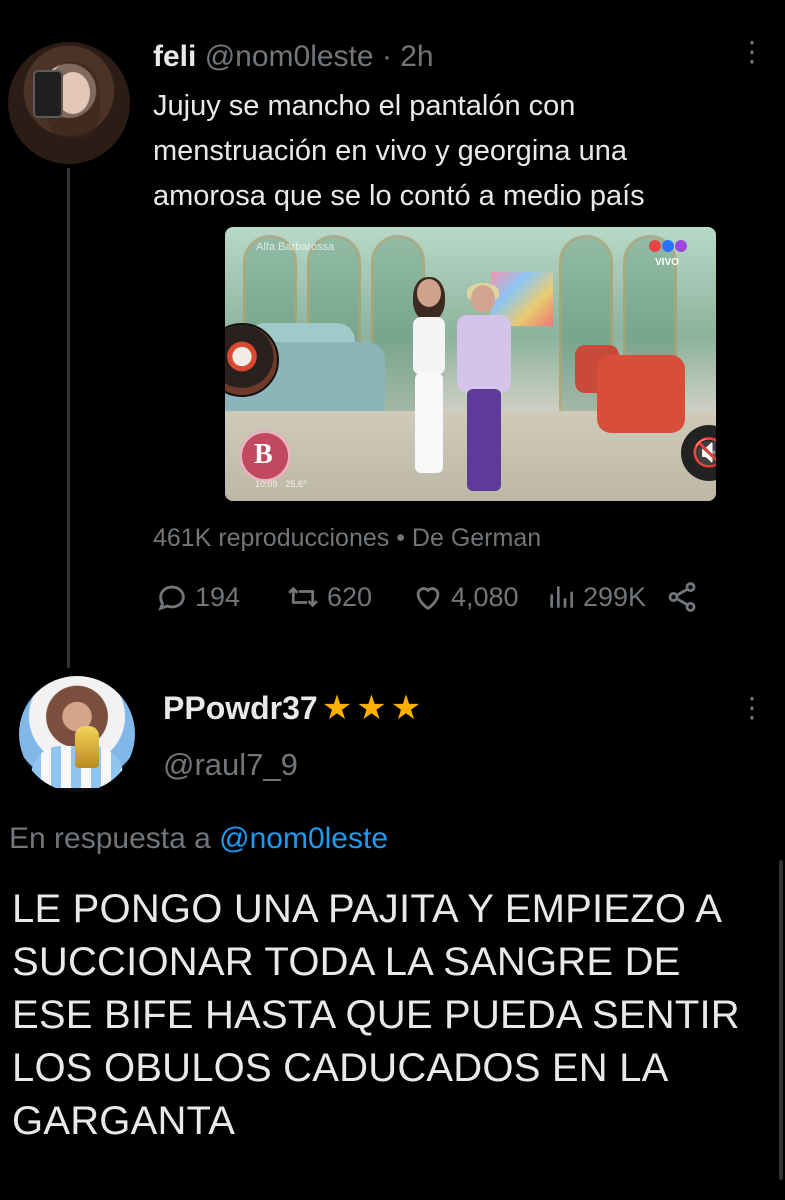  Describe the element at coordinates (485, 596) in the screenshot. I see `like-count: 4,080` at that location.